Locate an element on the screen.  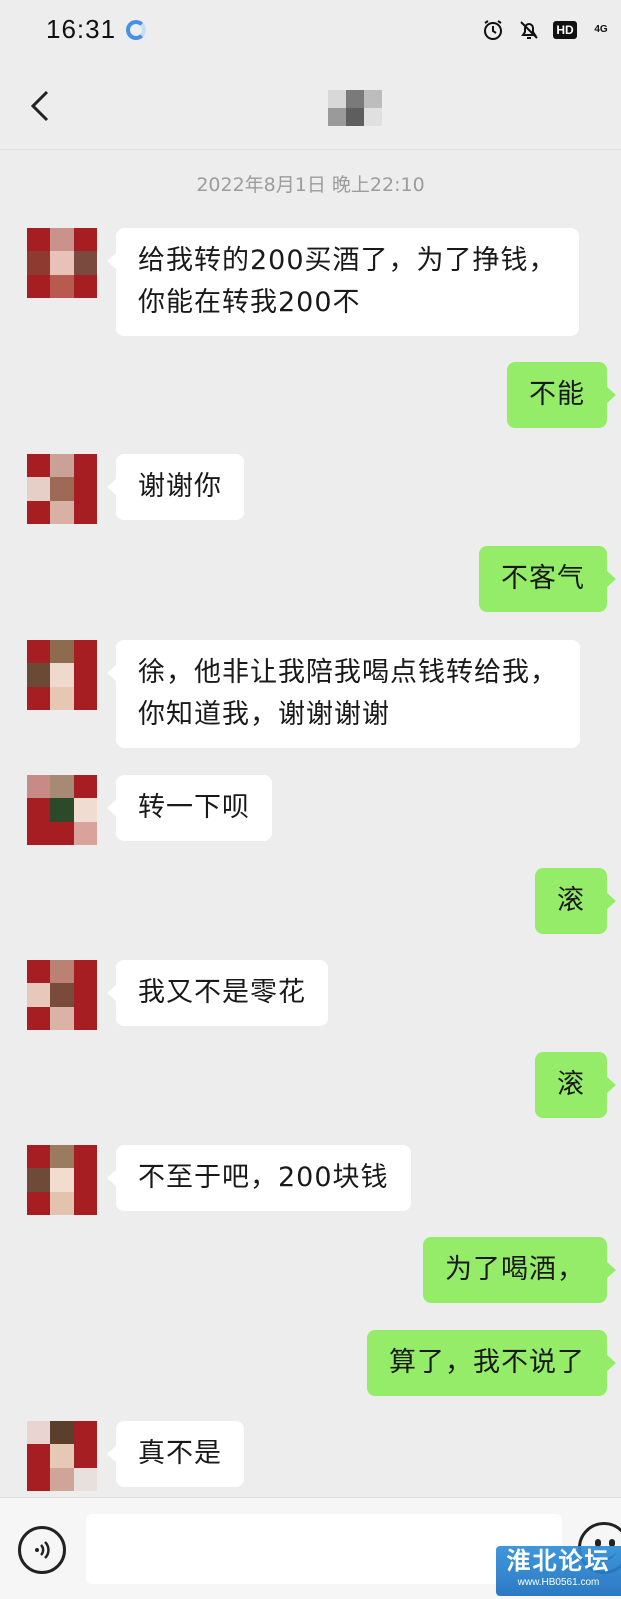
status-icons: HD 4G is located at coordinates (547, 30).